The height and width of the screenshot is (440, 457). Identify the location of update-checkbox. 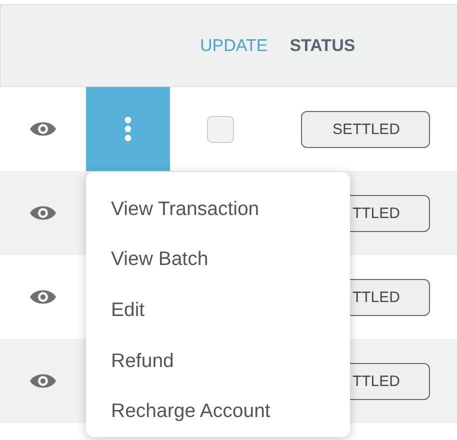
(220, 129).